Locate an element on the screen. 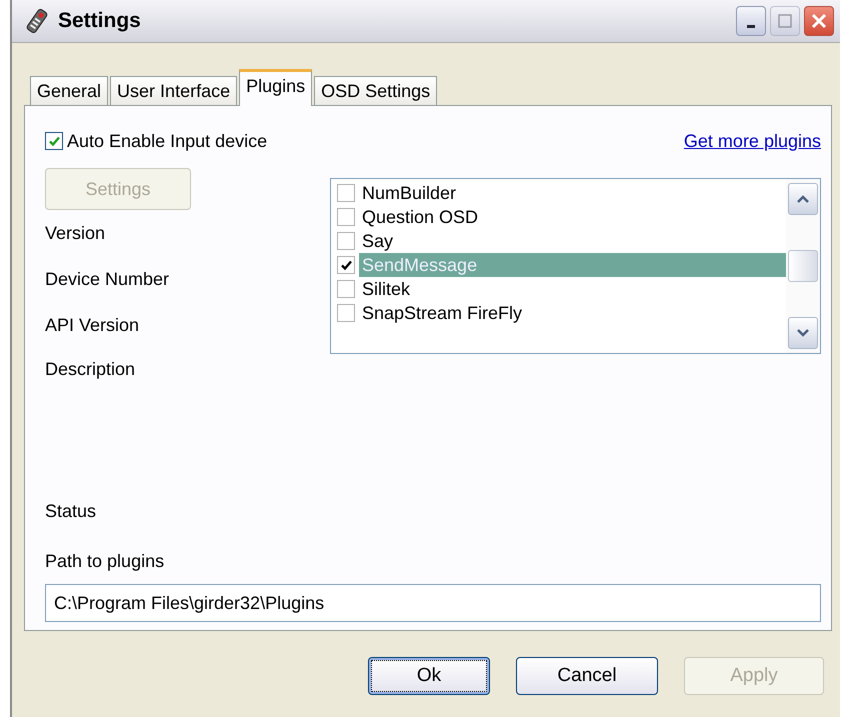  field-label: Status is located at coordinates (70, 511).